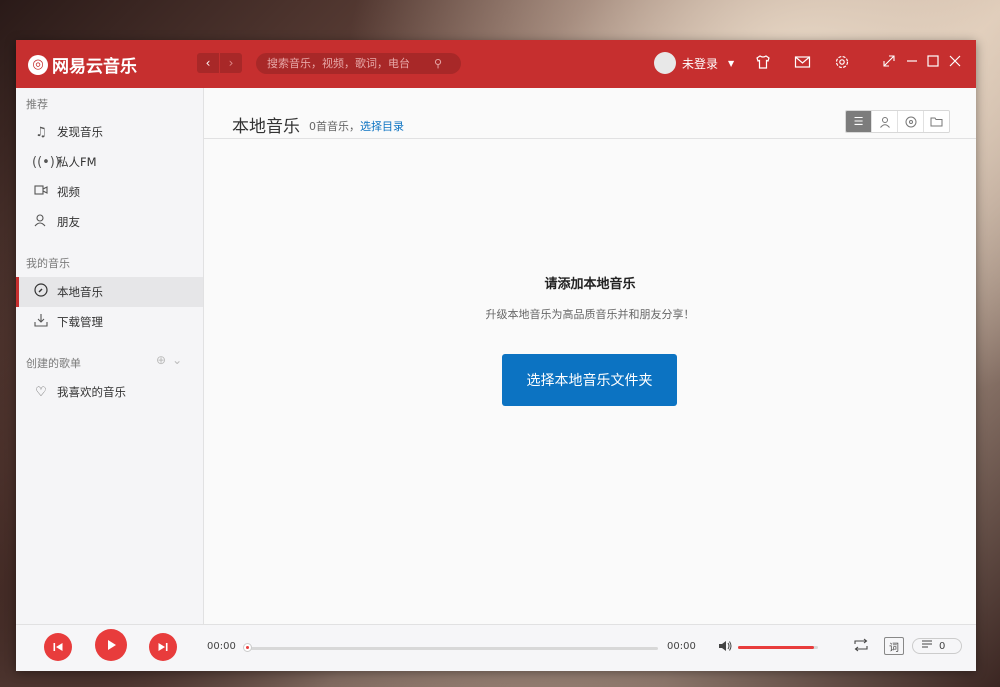  What do you see at coordinates (46, 162) in the screenshot?
I see `radio-icon: ((•))` at bounding box center [46, 162].